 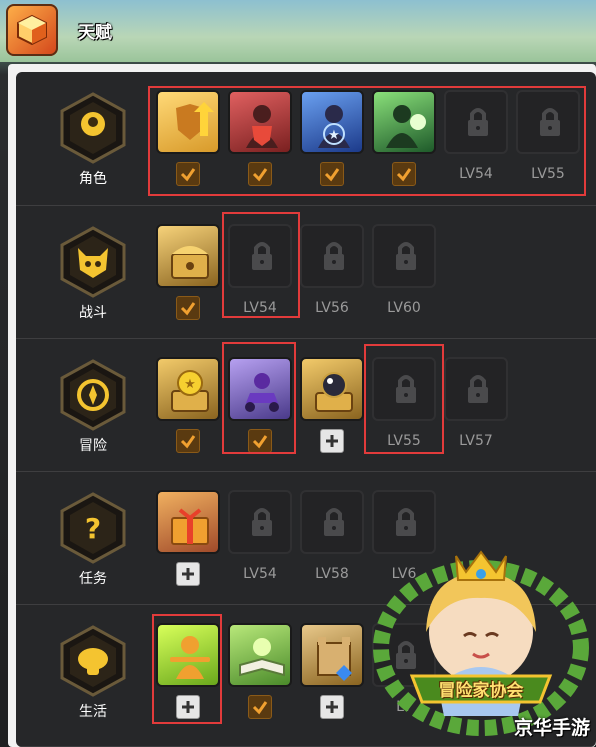 What do you see at coordinates (406, 126) in the screenshot?
I see `green-burst-icon` at bounding box center [406, 126].